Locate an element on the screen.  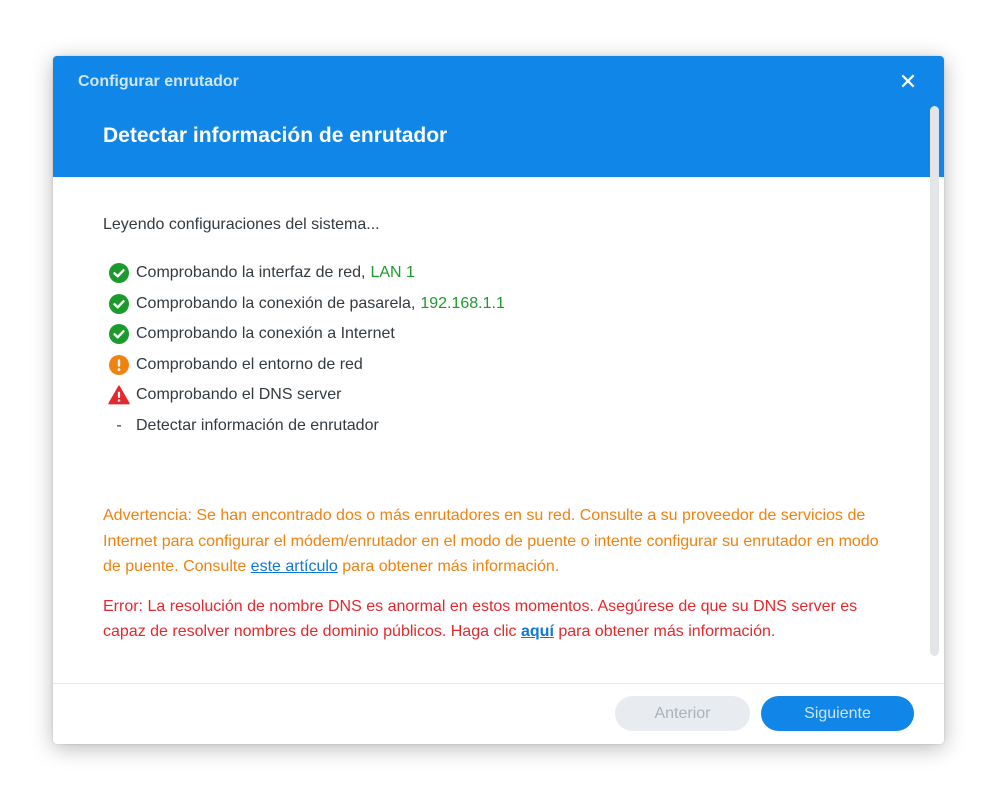
check-label: Comprobando el entorno de red is located at coordinates (249, 364).